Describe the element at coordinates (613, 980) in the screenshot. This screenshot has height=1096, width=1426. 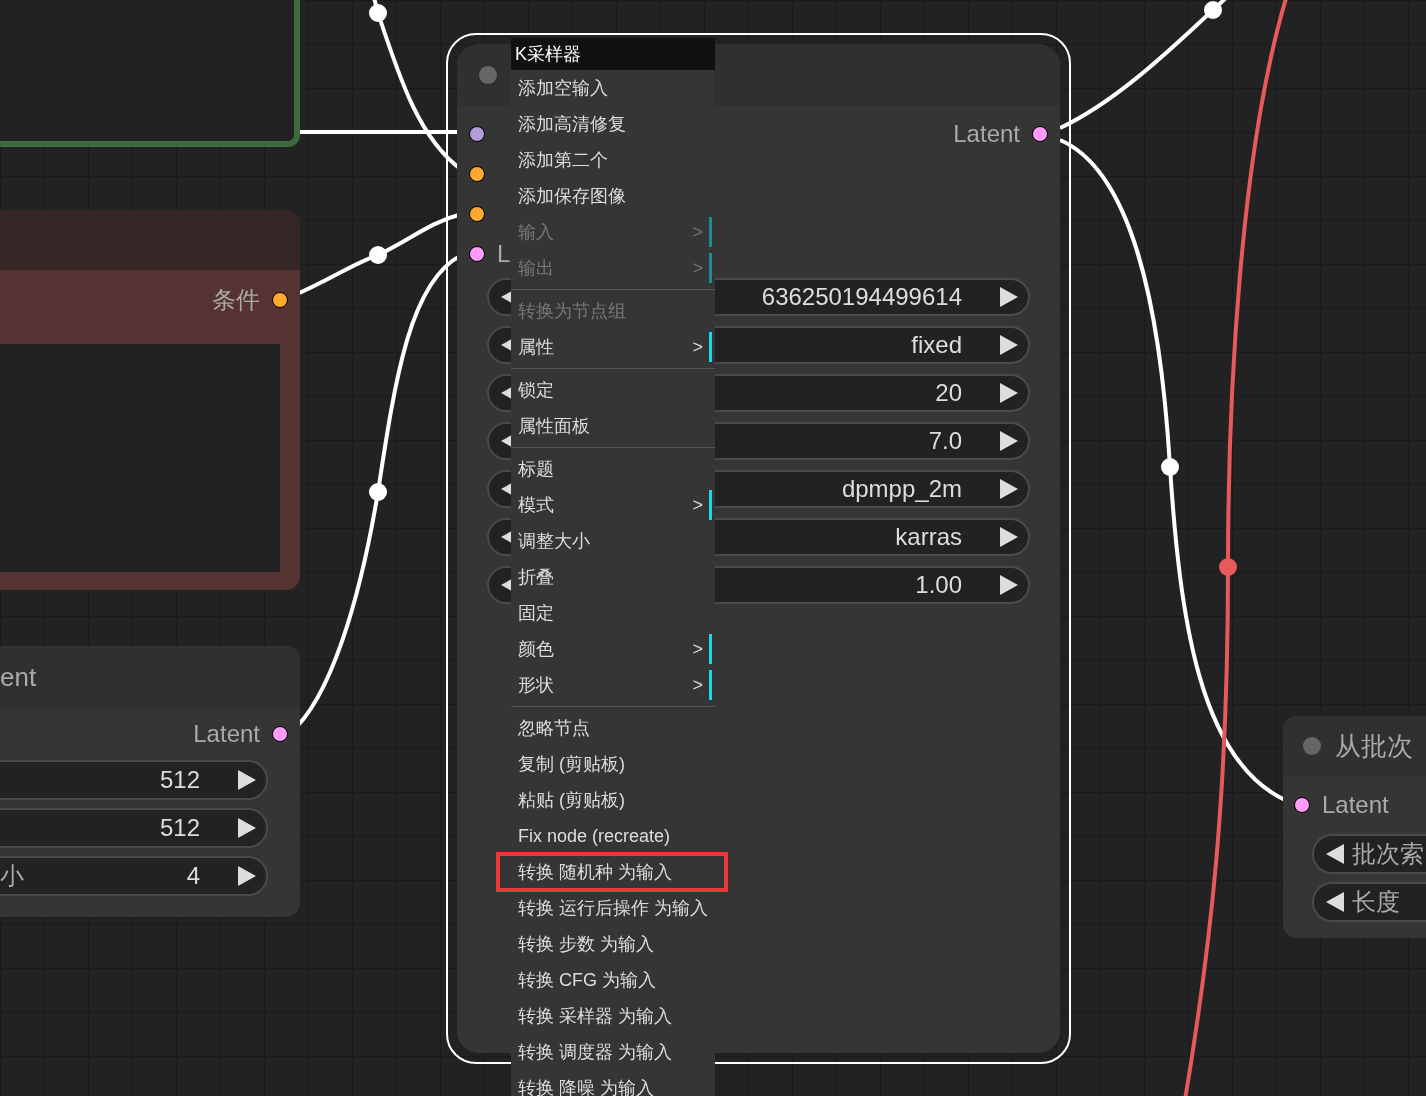
I see `menu-item: 转换 CFG 为输入` at that location.